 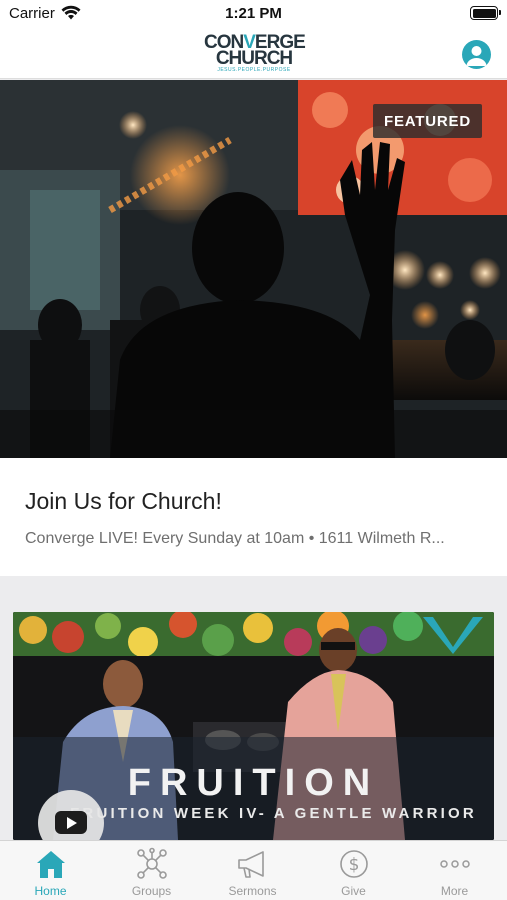 What do you see at coordinates (151, 891) in the screenshot?
I see `tab-groups-label: Groups` at bounding box center [151, 891].